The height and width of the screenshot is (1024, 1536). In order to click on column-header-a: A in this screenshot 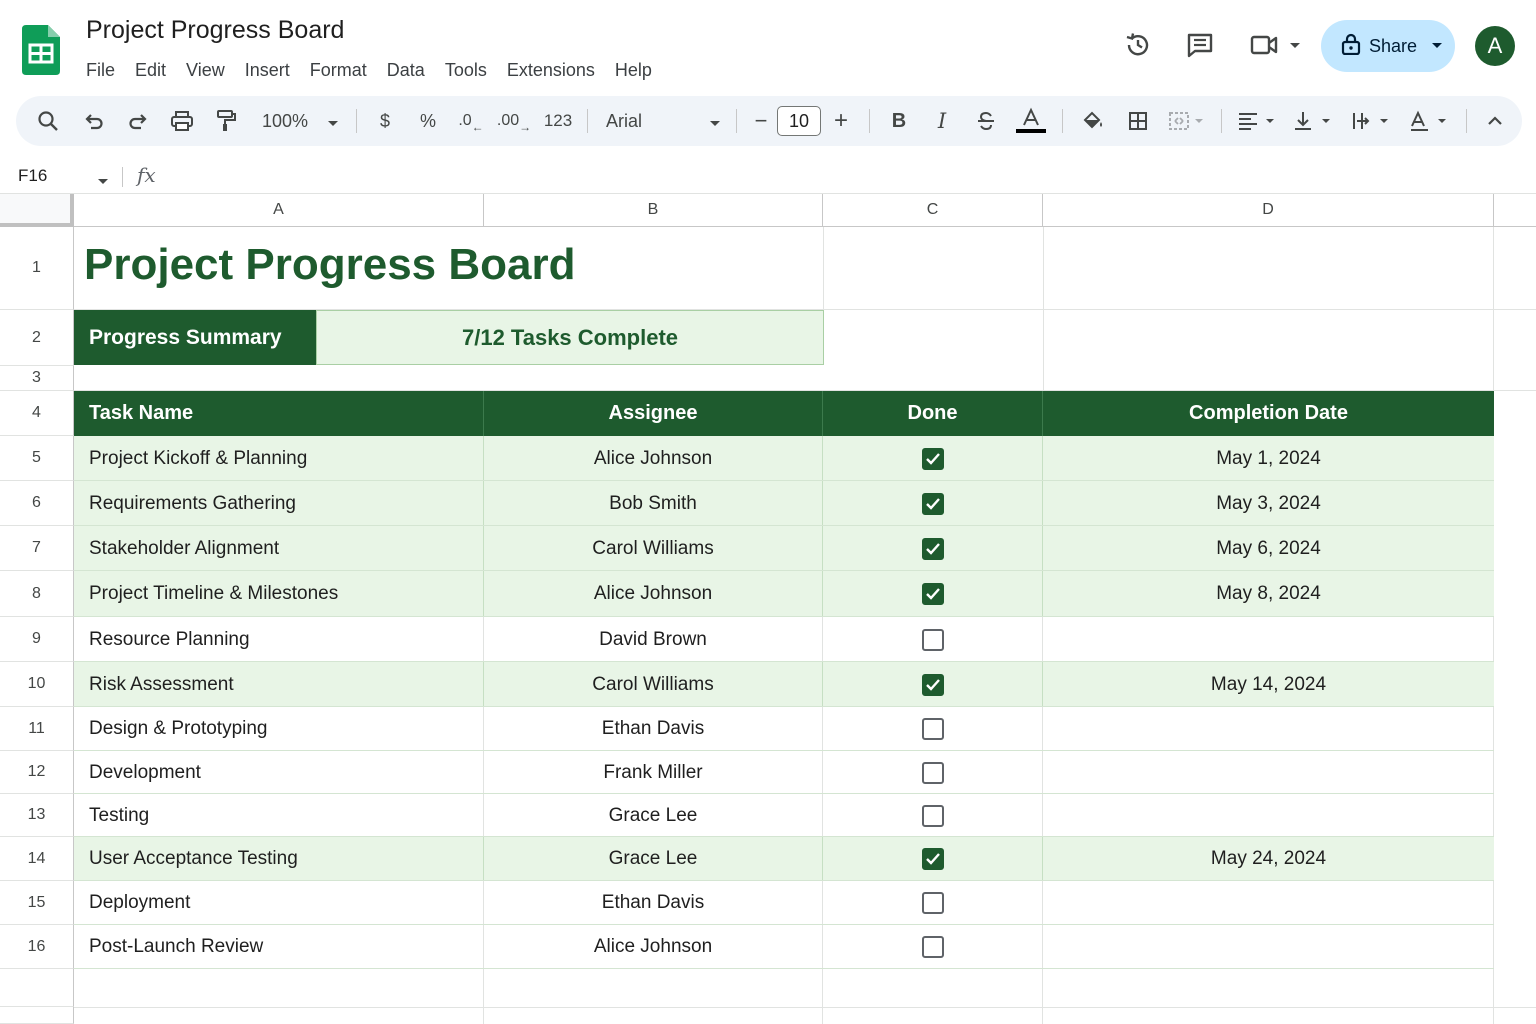, I will do `click(279, 210)`.